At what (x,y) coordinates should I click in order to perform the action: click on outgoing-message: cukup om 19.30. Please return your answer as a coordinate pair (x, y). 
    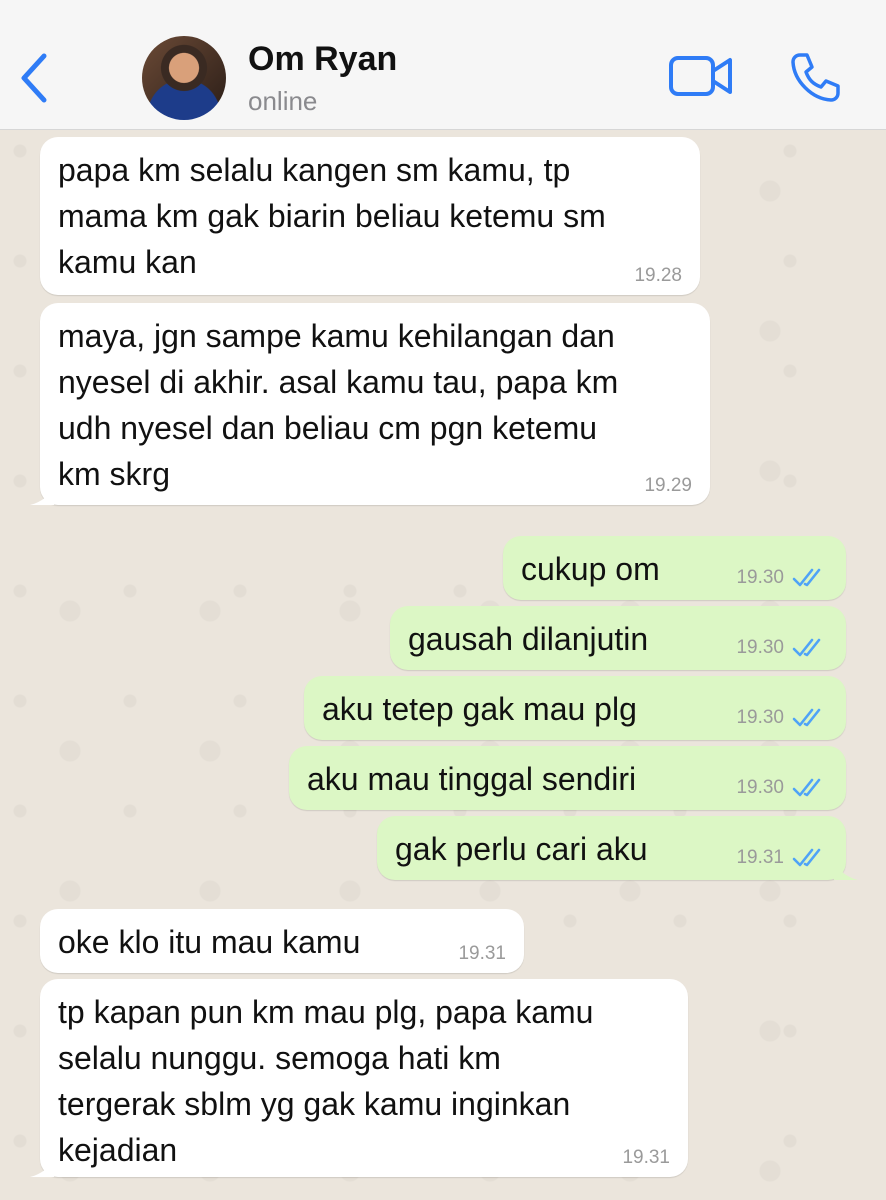
    Looking at the image, I should click on (674, 568).